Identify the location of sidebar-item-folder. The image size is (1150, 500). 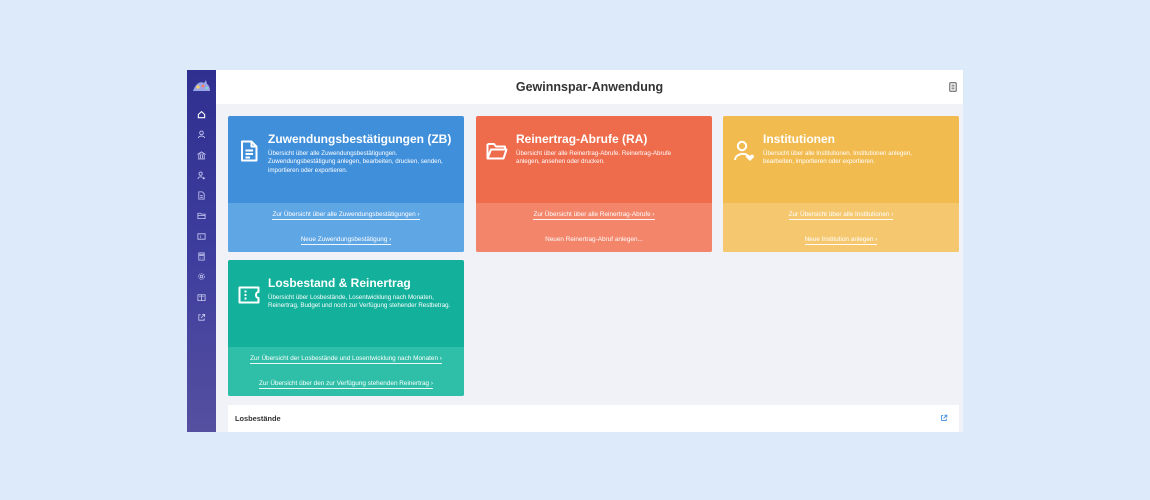
(201, 215).